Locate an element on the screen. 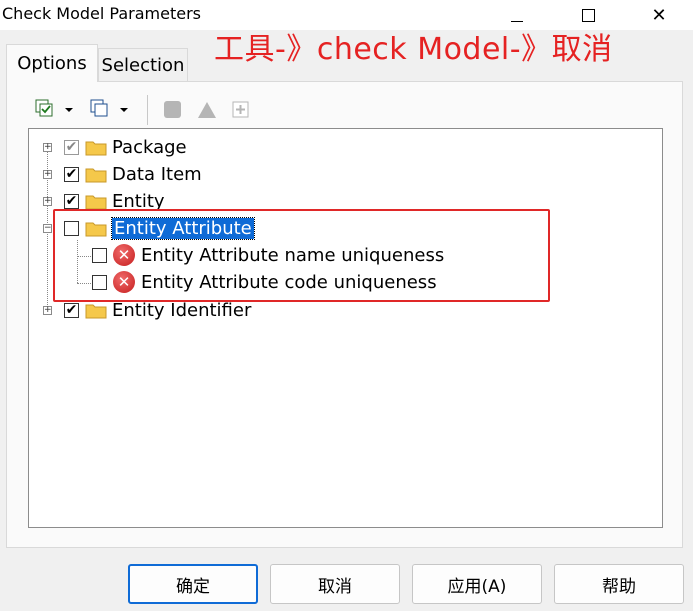  deselect-all-dropdown-button is located at coordinates (109, 109).